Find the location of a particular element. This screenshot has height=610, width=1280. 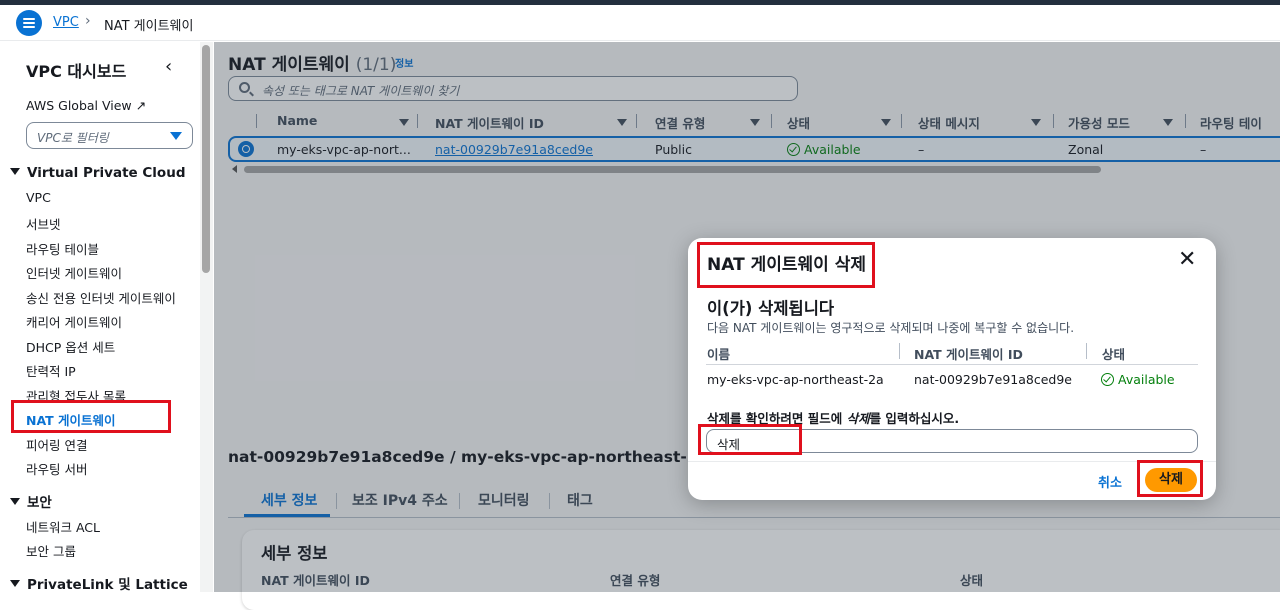

cancel-button: 취소 is located at coordinates (1110, 481).